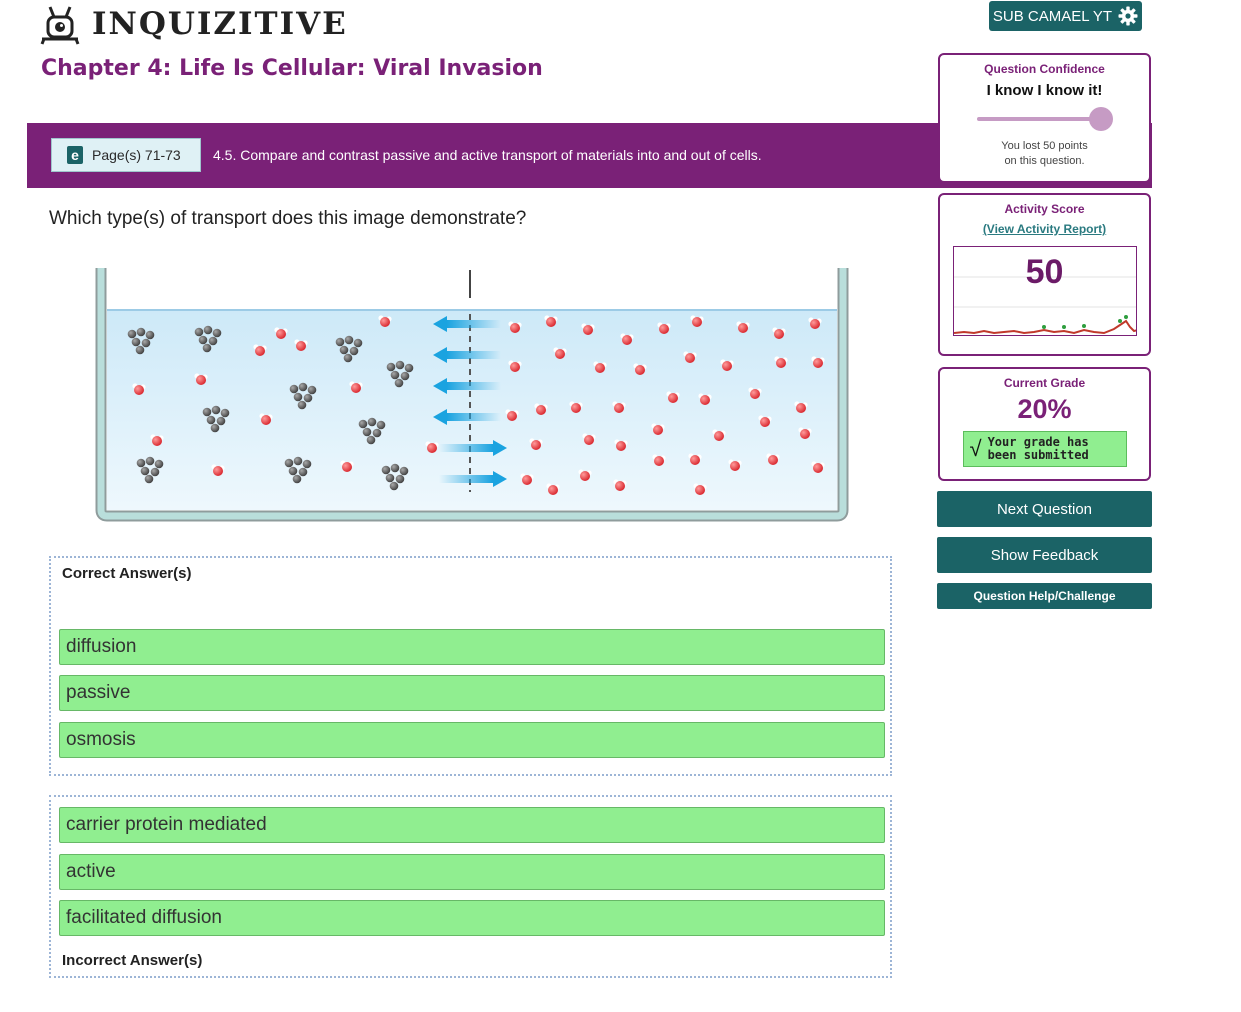  What do you see at coordinates (1044, 229) in the screenshot?
I see `view-activity-report-link: (View Activity Report)` at bounding box center [1044, 229].